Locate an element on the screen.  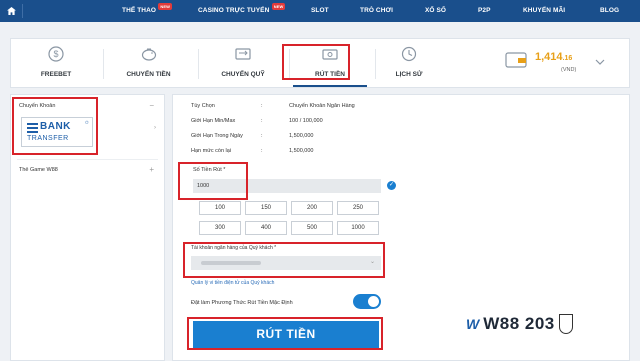
nav-slot: SLOT is located at coordinates (320, 10).